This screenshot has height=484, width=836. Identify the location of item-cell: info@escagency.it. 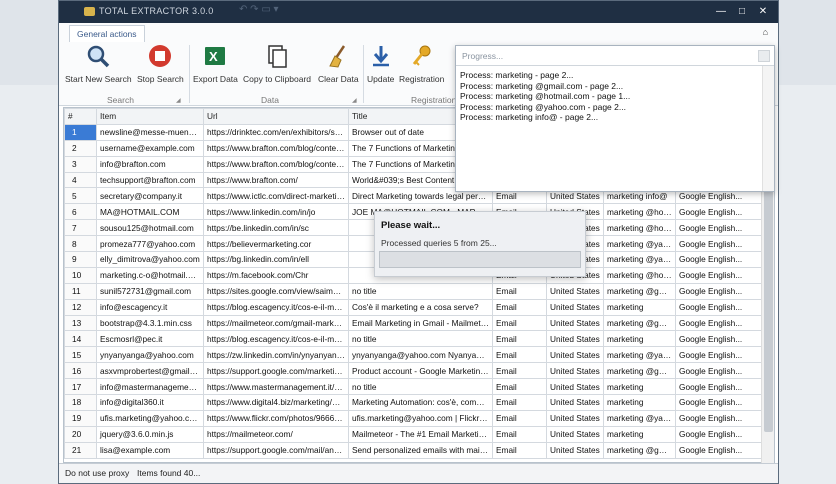
(150, 307).